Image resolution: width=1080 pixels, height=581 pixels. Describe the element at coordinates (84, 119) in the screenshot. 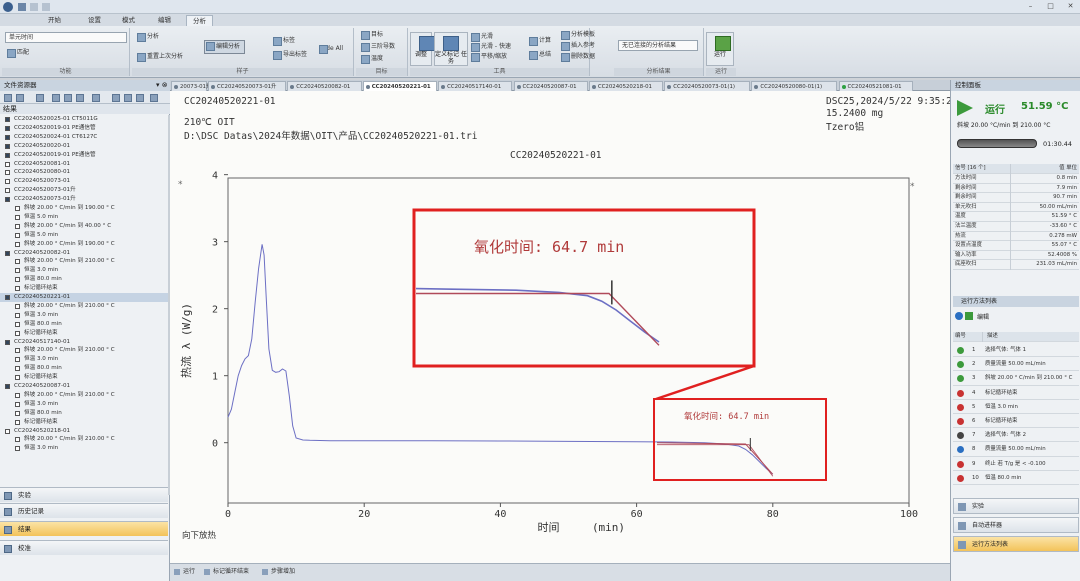

I see `tree-item: CC20240520025-01 CT5011G` at that location.